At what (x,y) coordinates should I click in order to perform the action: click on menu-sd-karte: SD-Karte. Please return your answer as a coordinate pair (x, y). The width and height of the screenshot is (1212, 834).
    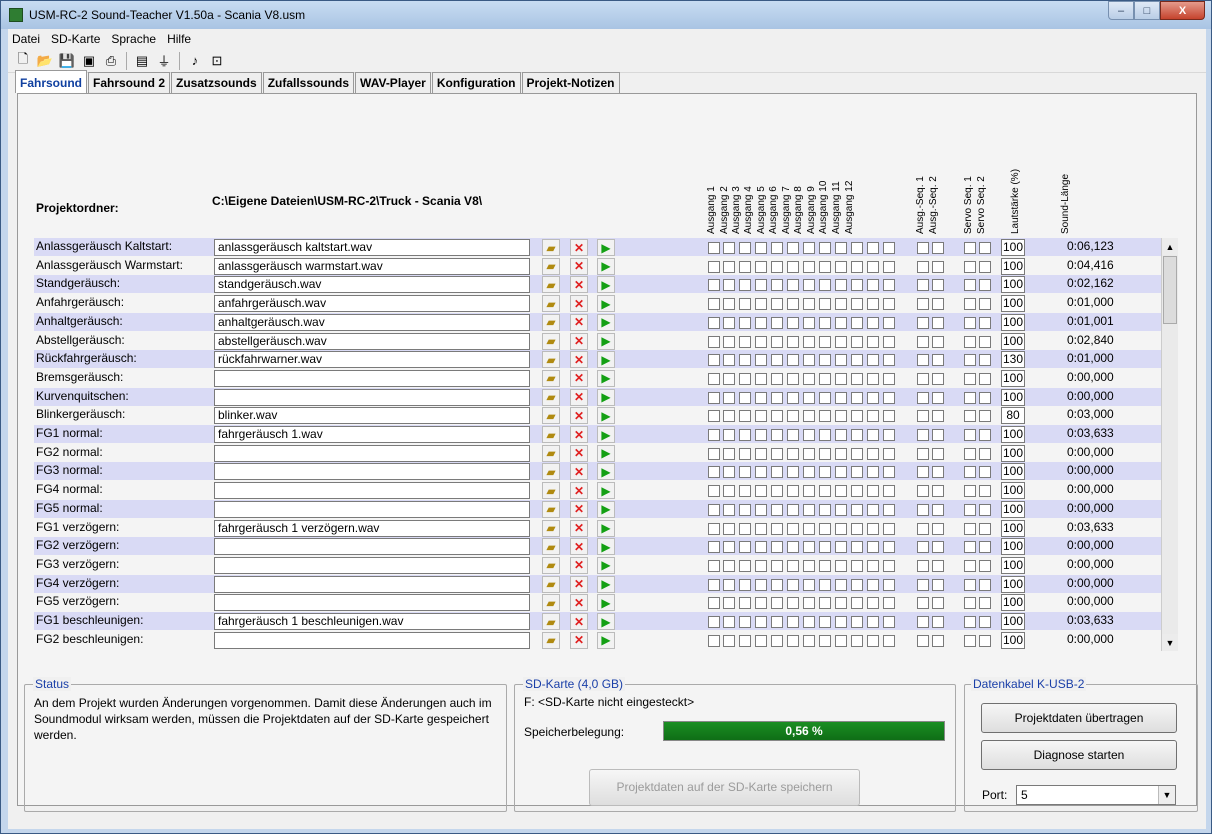
    Looking at the image, I should click on (75, 39).